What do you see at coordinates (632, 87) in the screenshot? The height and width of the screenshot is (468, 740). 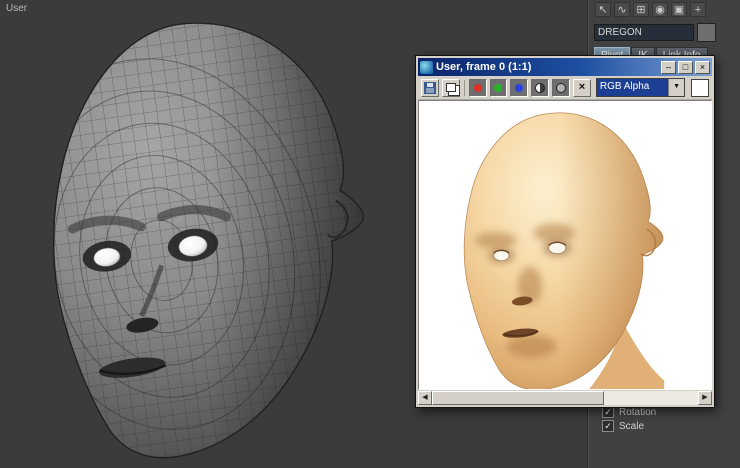 I see `channel-display-value: RGB Alpha` at bounding box center [632, 87].